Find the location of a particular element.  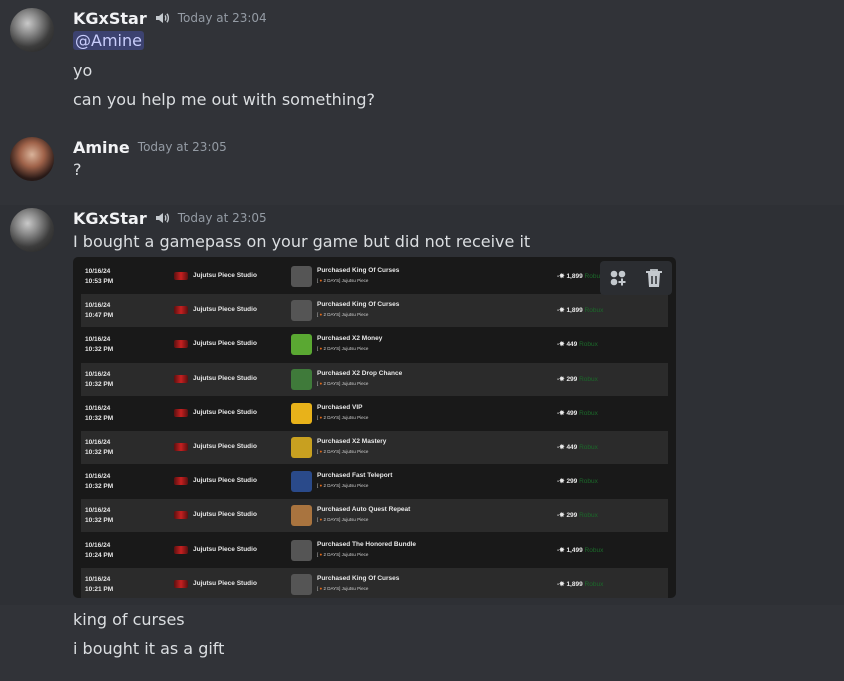

trash-icon is located at coordinates (654, 278).